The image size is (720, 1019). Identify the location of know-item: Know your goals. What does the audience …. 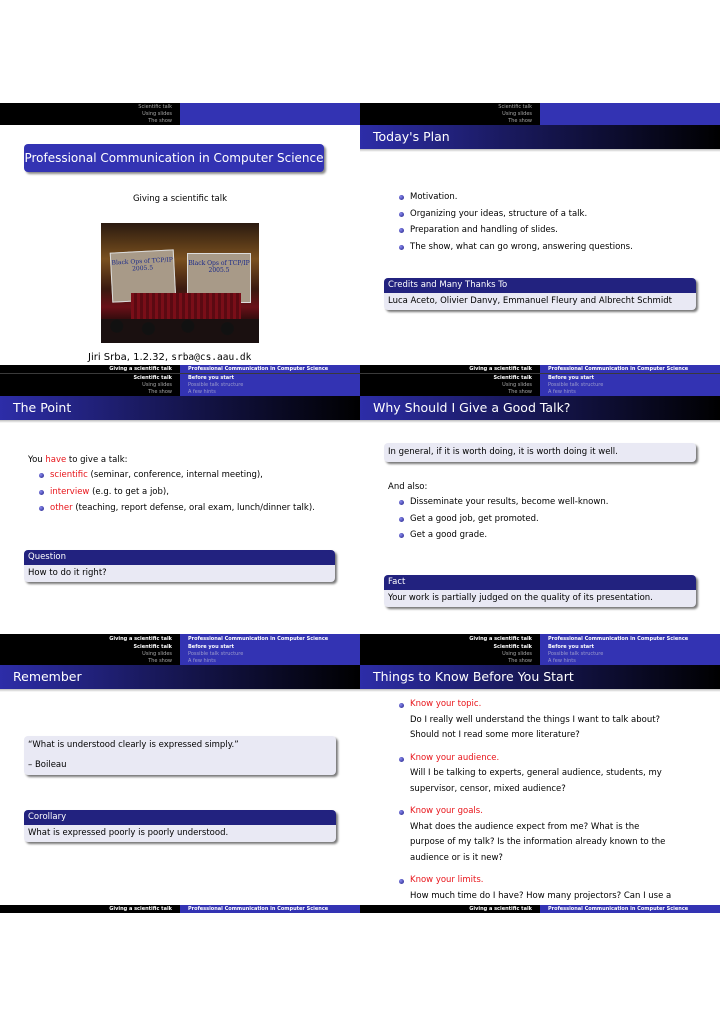
(557, 835).